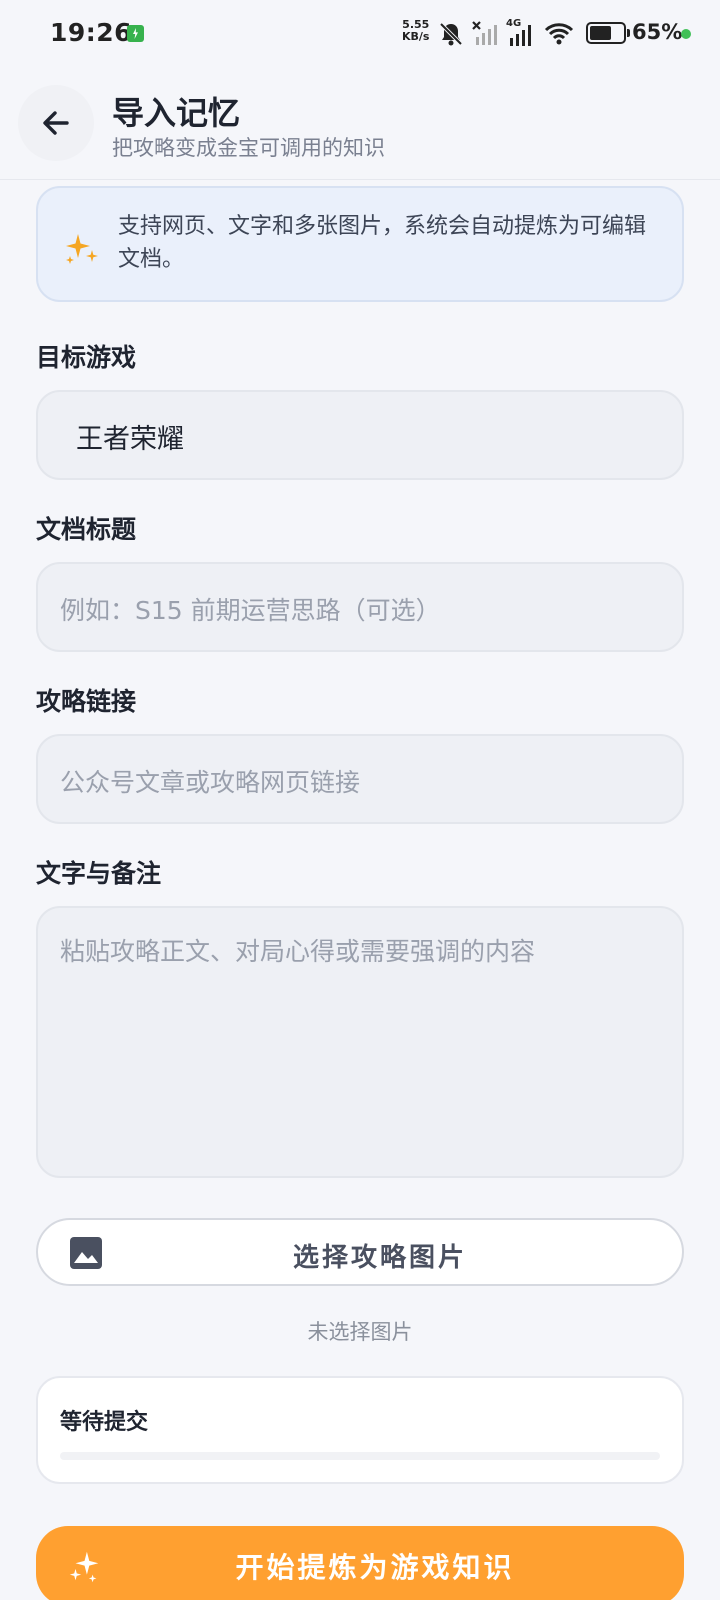 The height and width of the screenshot is (1600, 720). What do you see at coordinates (130, 439) in the screenshot?
I see `game-value: 王者荣耀` at bounding box center [130, 439].